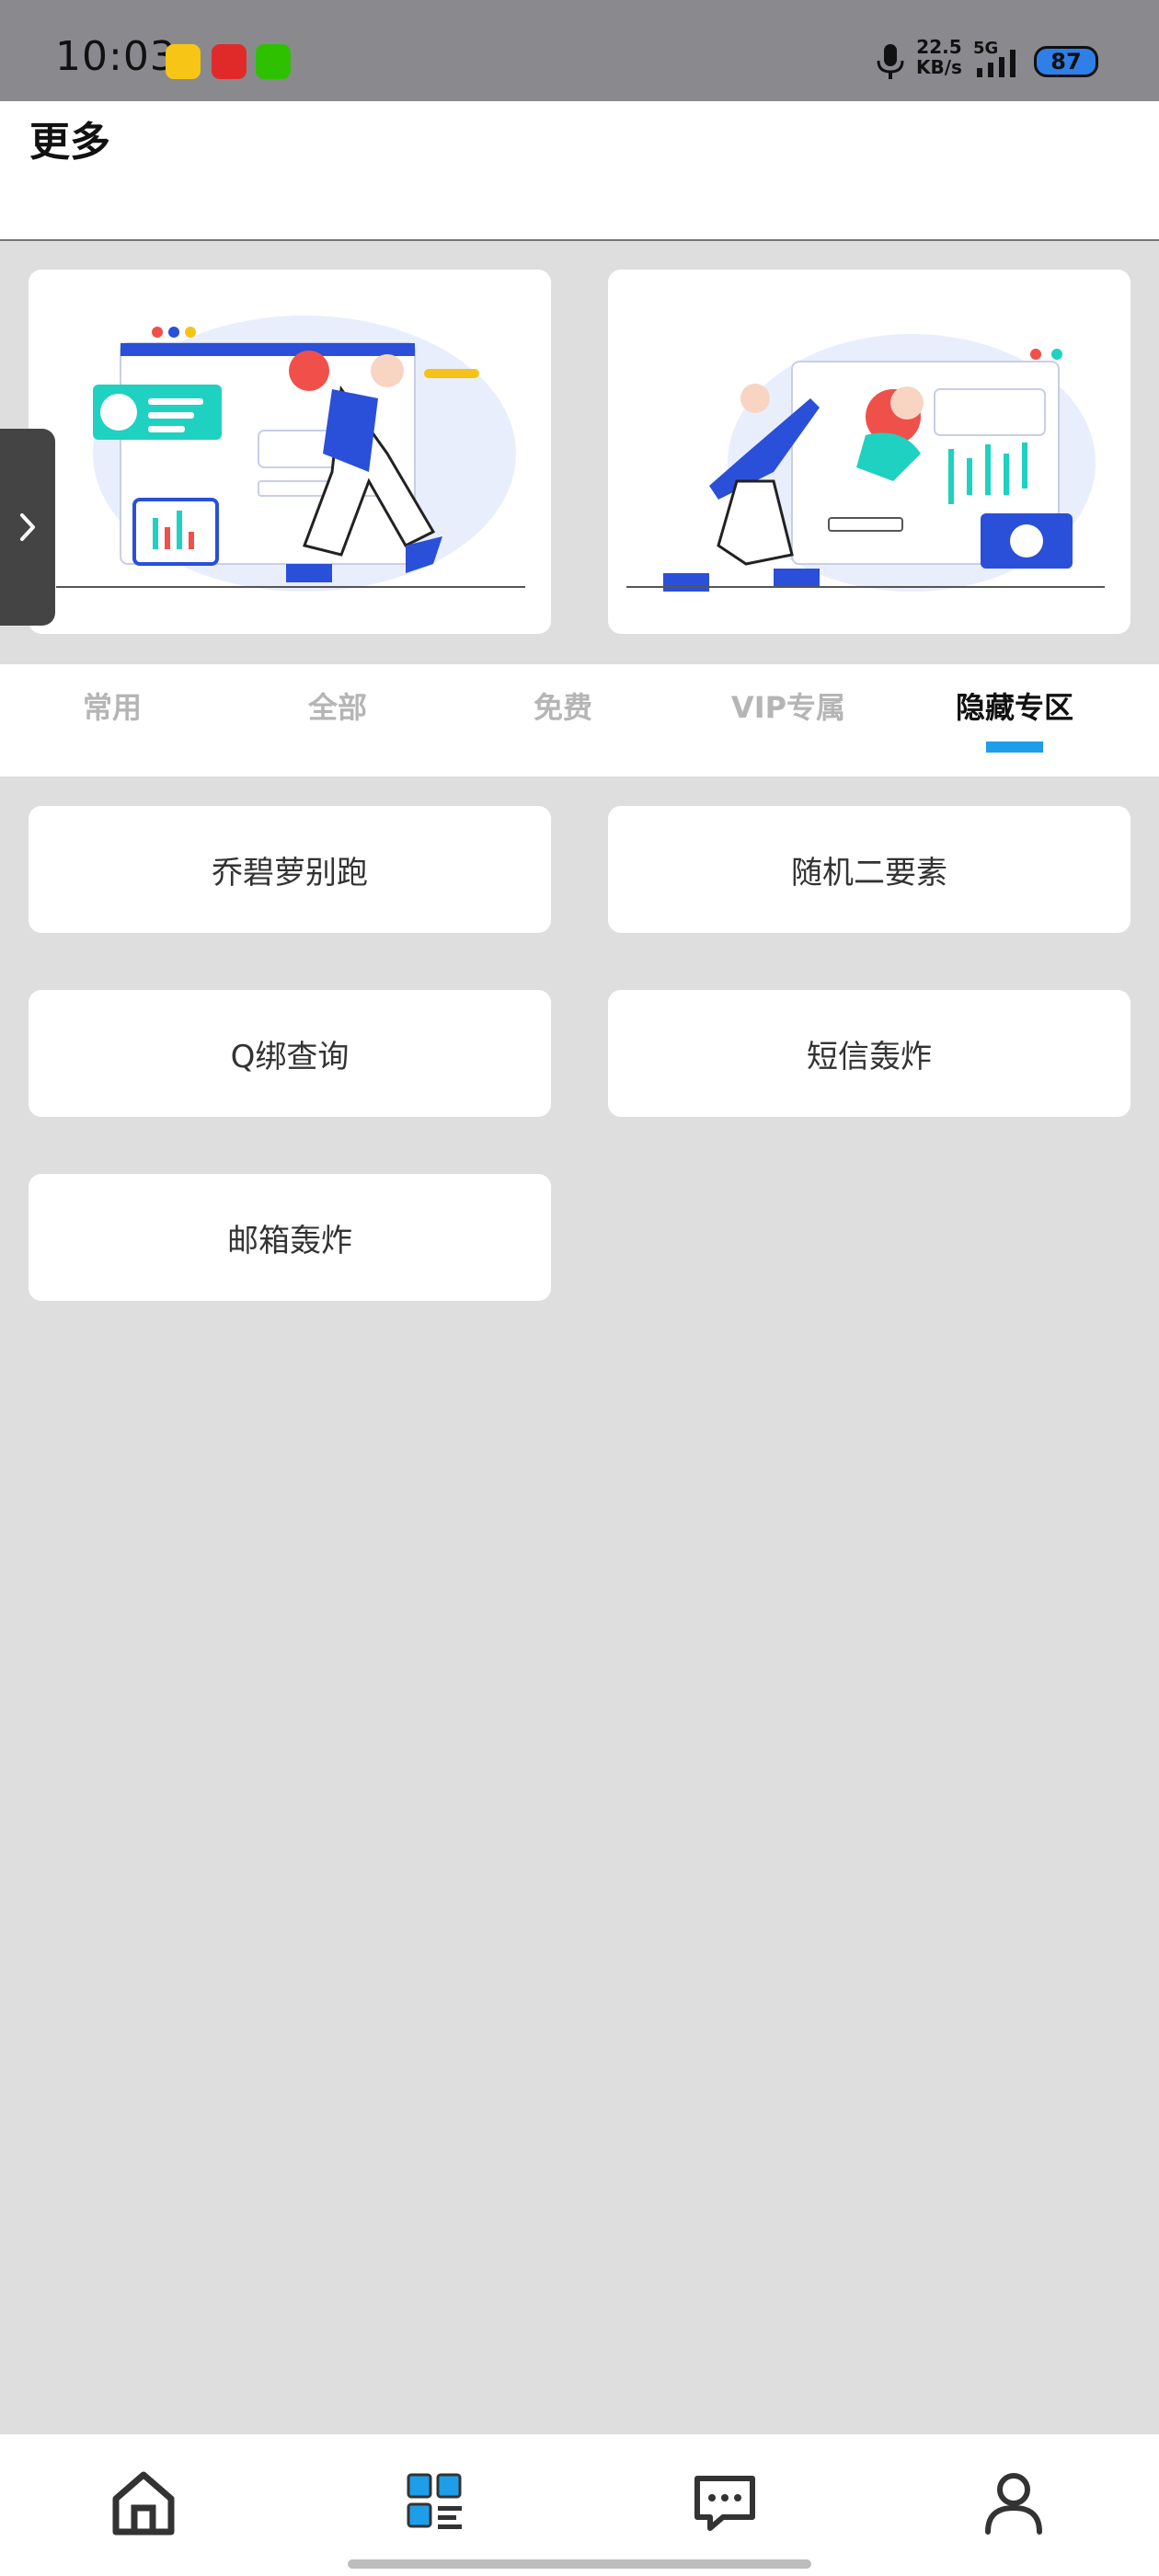 The image size is (1159, 2576). What do you see at coordinates (865, 463) in the screenshot?
I see `banner-illustration-right` at bounding box center [865, 463].